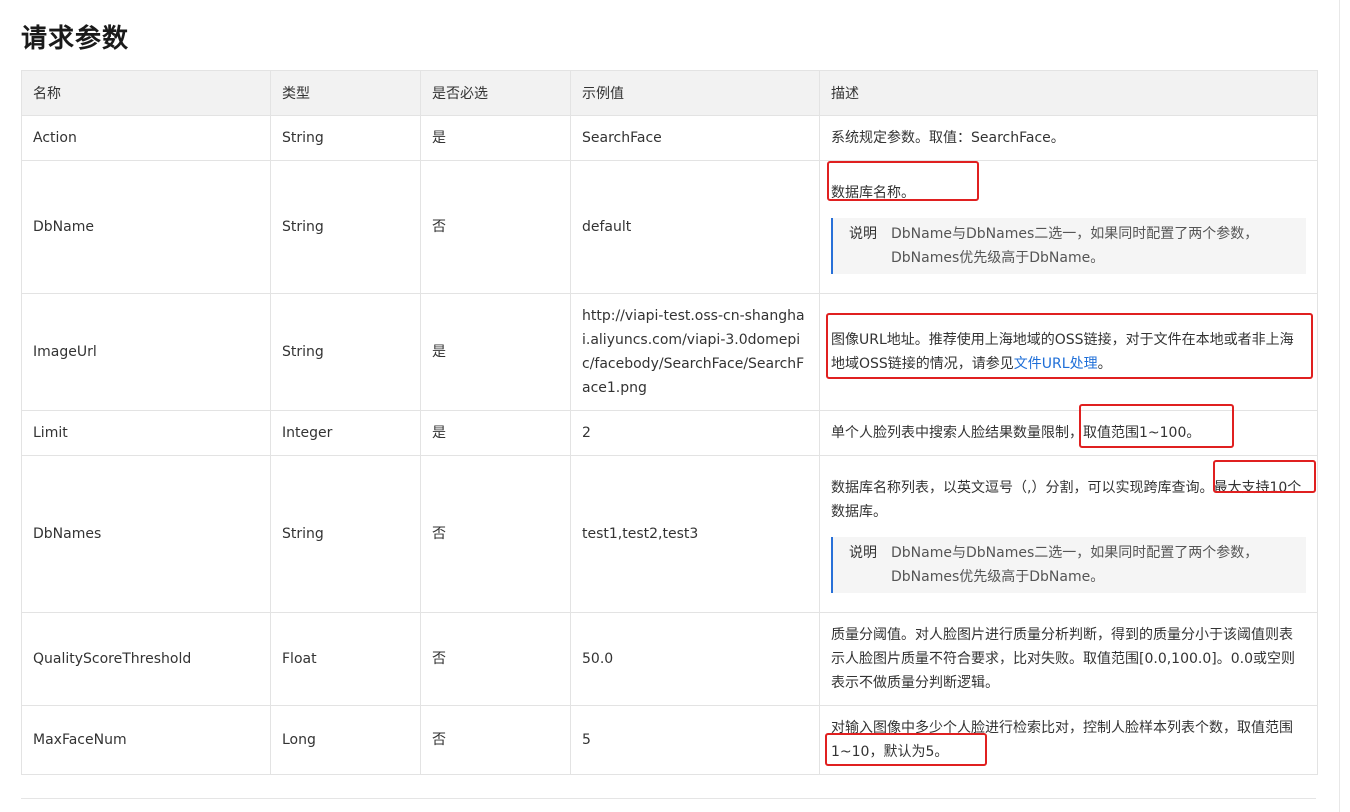 The height and width of the screenshot is (812, 1350). Describe the element at coordinates (345, 740) in the screenshot. I see `param-type: Long` at that location.